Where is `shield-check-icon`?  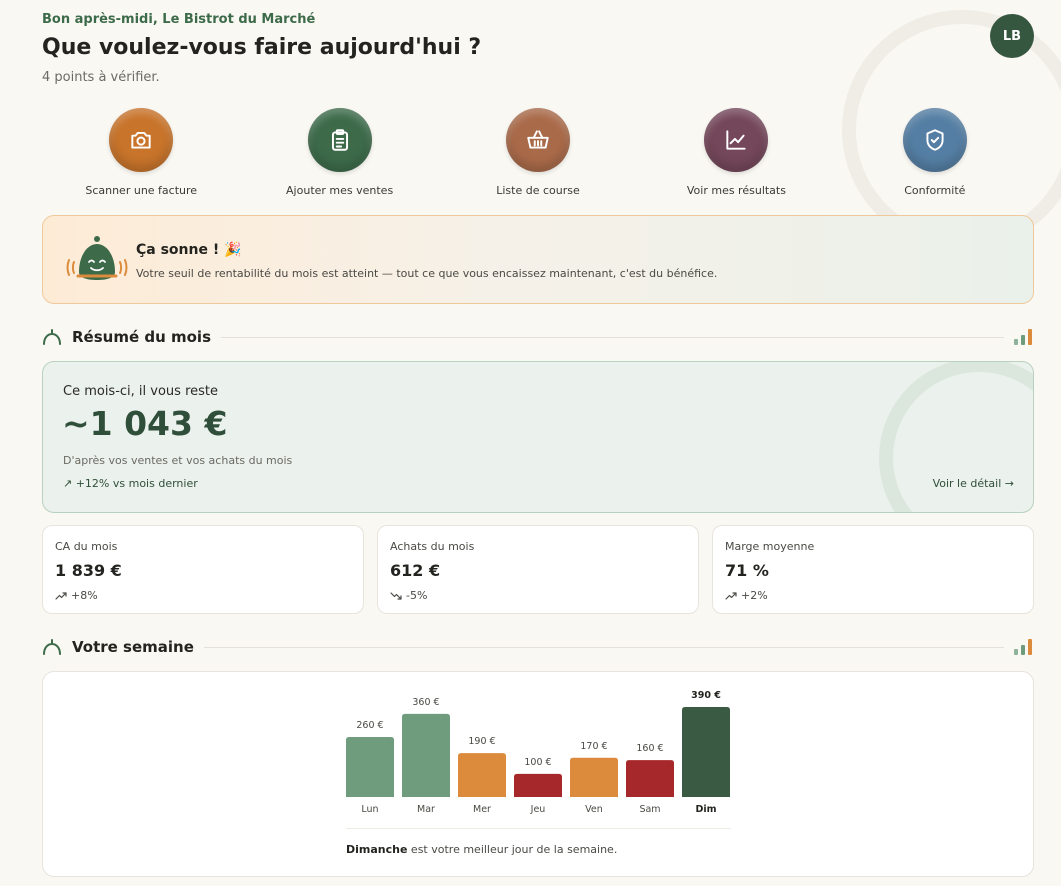 shield-check-icon is located at coordinates (935, 140).